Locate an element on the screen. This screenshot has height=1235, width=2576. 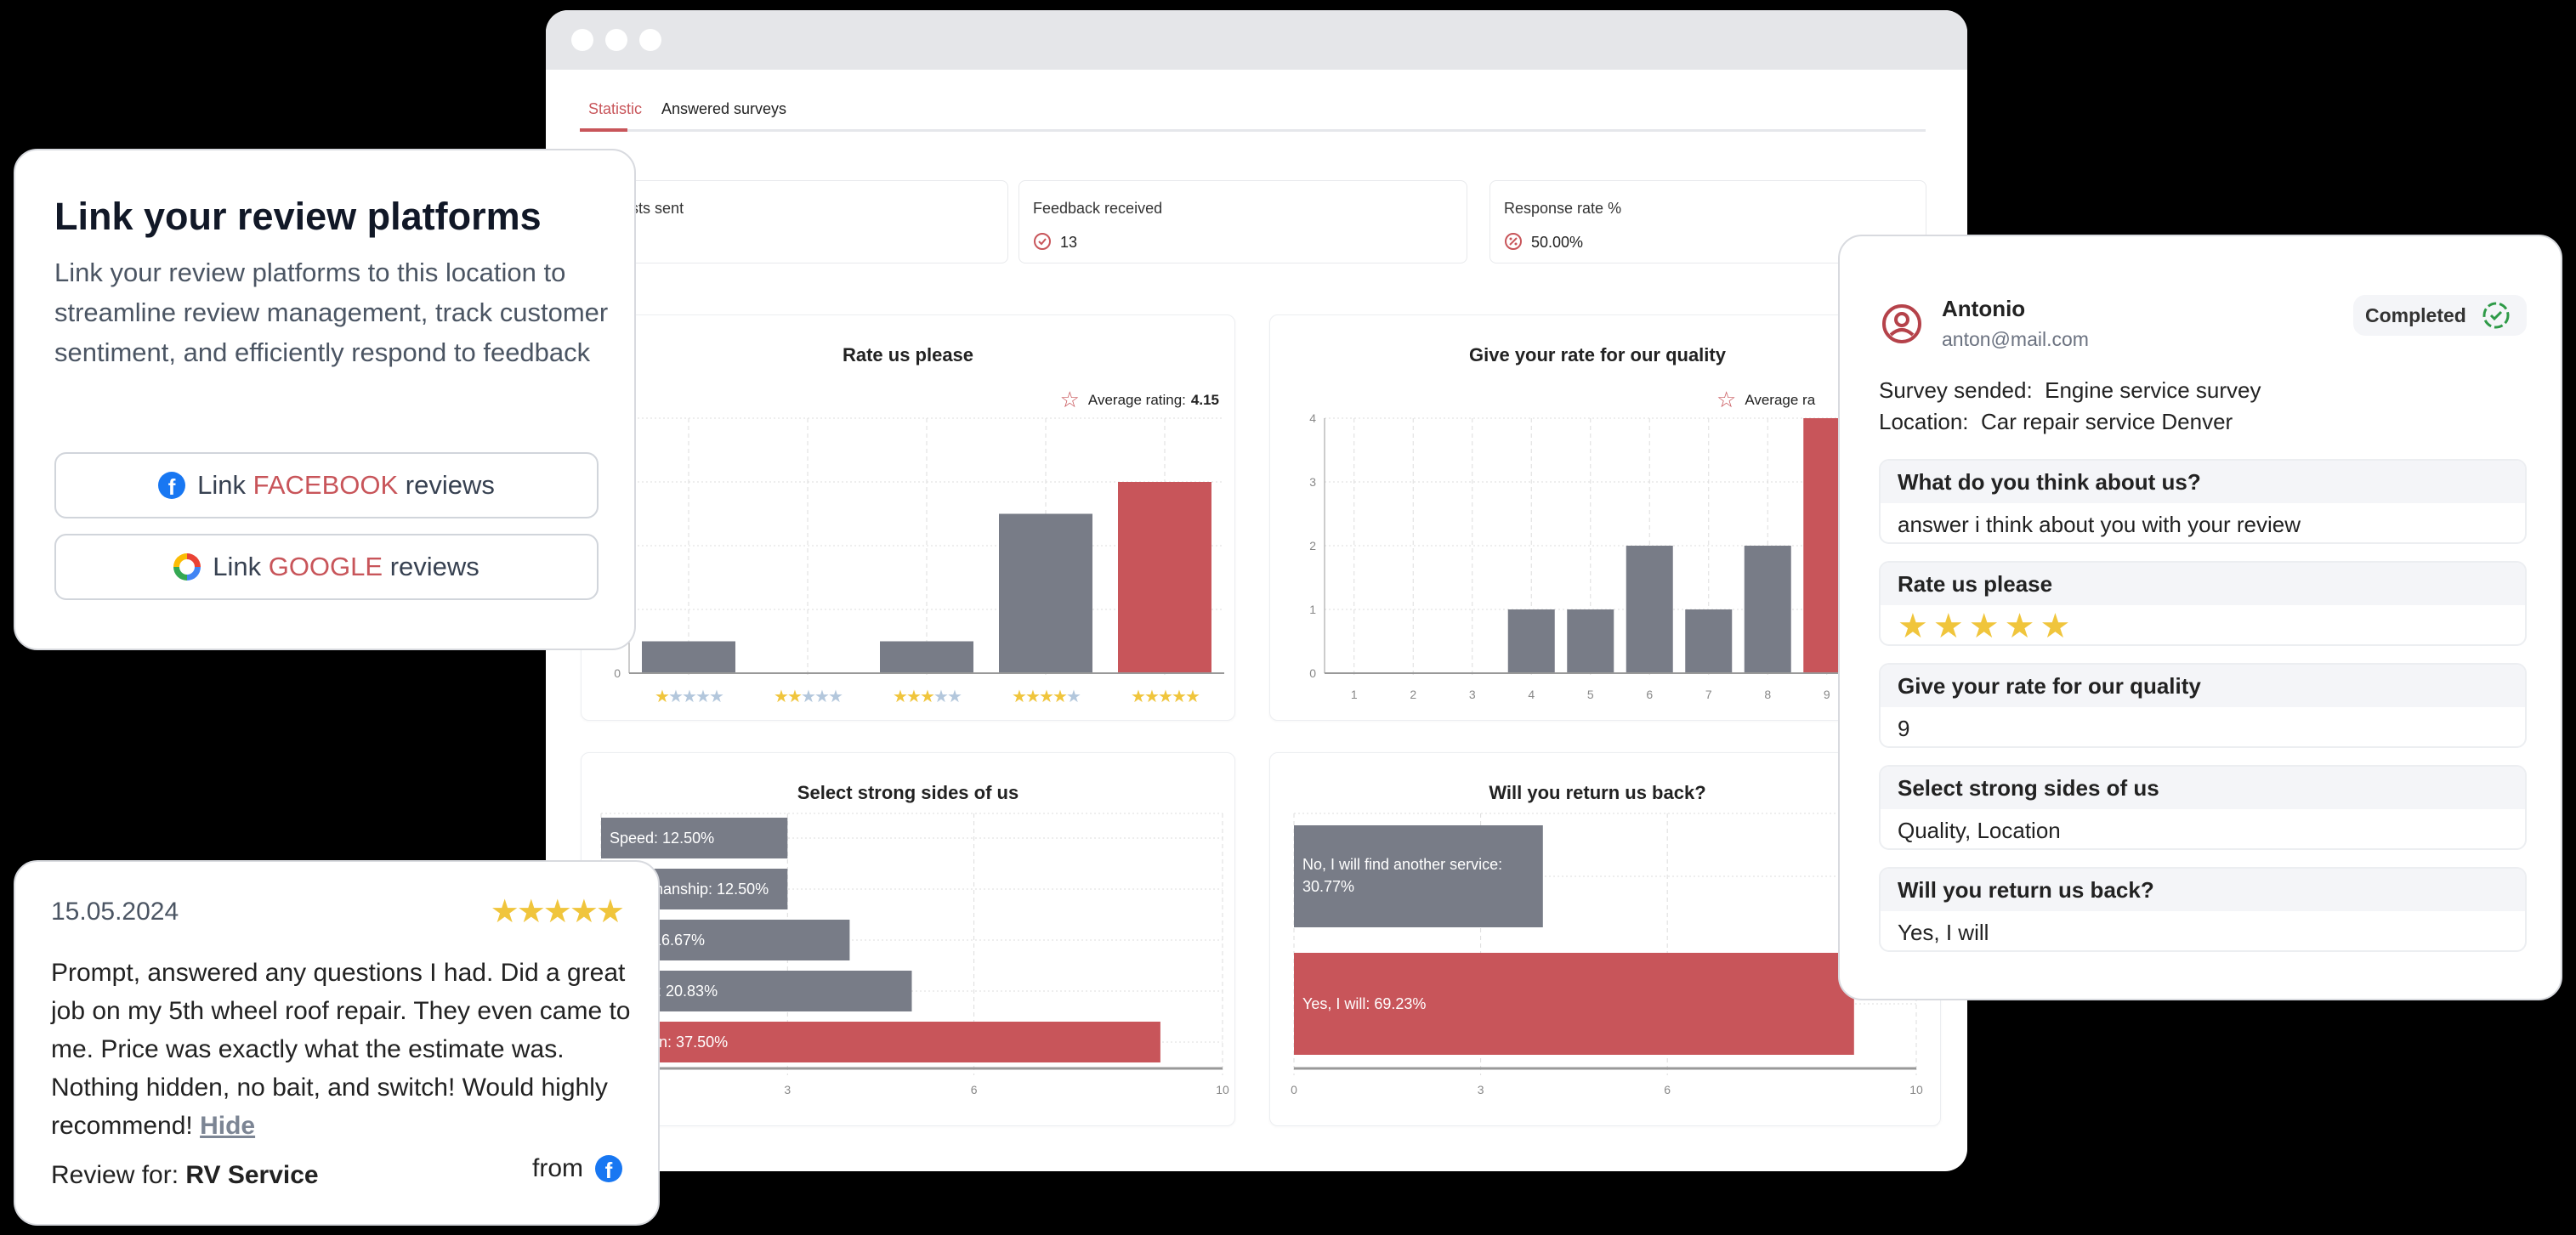
question: Select strong sides of us is located at coordinates (2203, 788).